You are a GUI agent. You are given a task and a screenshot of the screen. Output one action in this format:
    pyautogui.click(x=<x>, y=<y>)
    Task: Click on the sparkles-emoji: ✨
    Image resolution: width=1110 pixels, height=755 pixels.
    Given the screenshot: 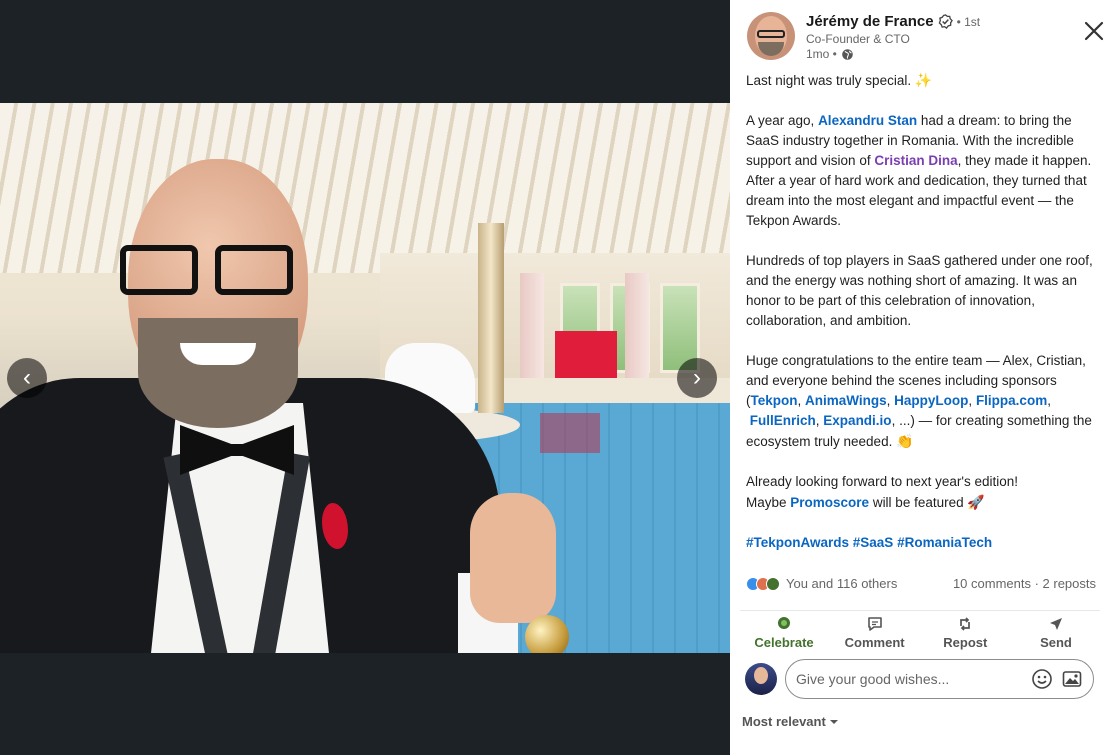 What is the action you would take?
    pyautogui.click(x=923, y=80)
    